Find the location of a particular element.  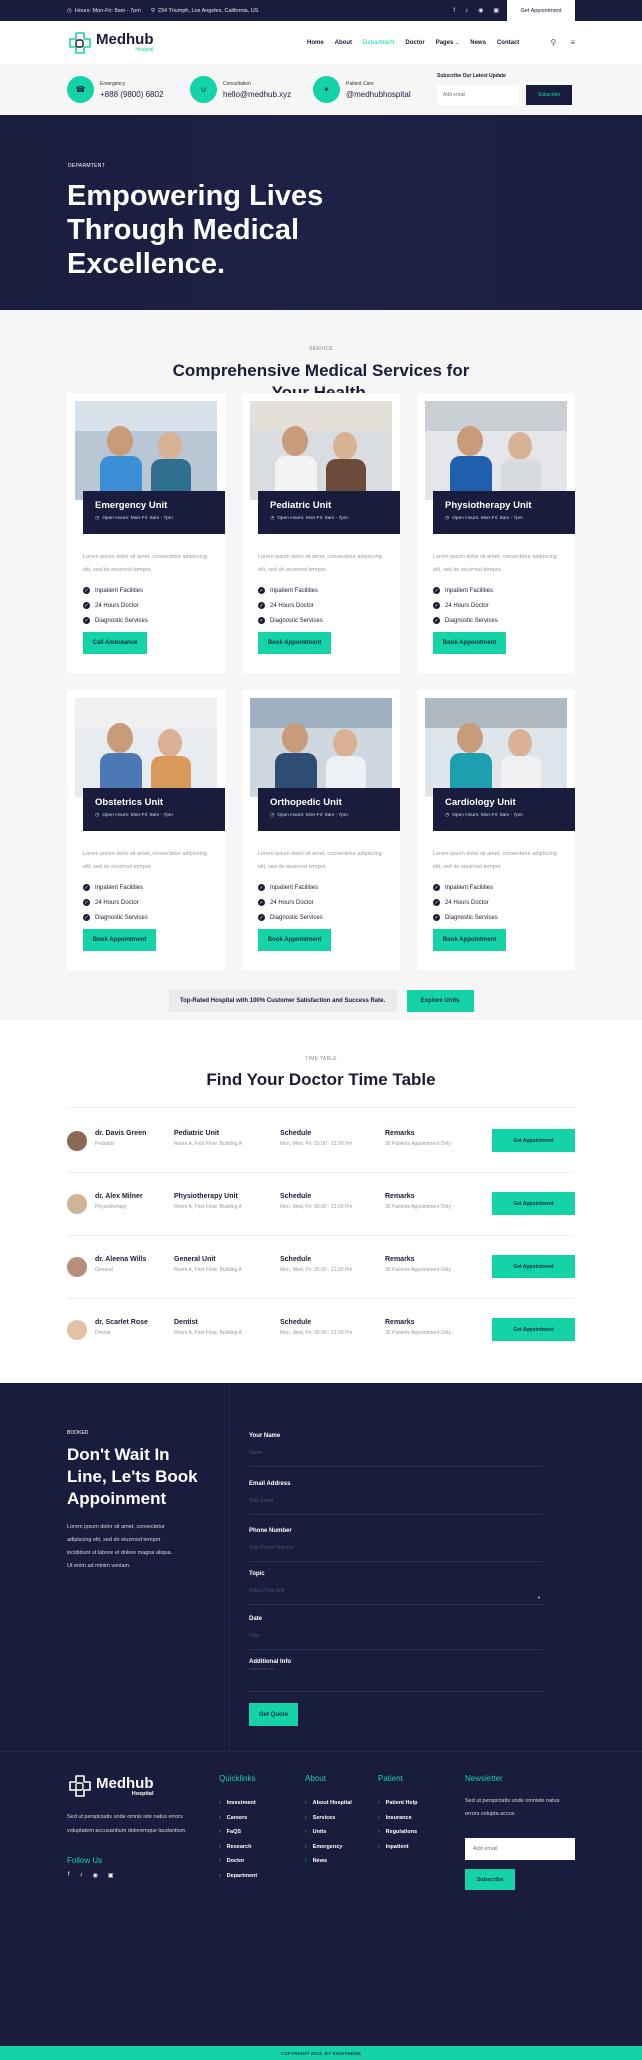

feature-item: ✓ Diagnostic Services is located at coordinates (465, 620).